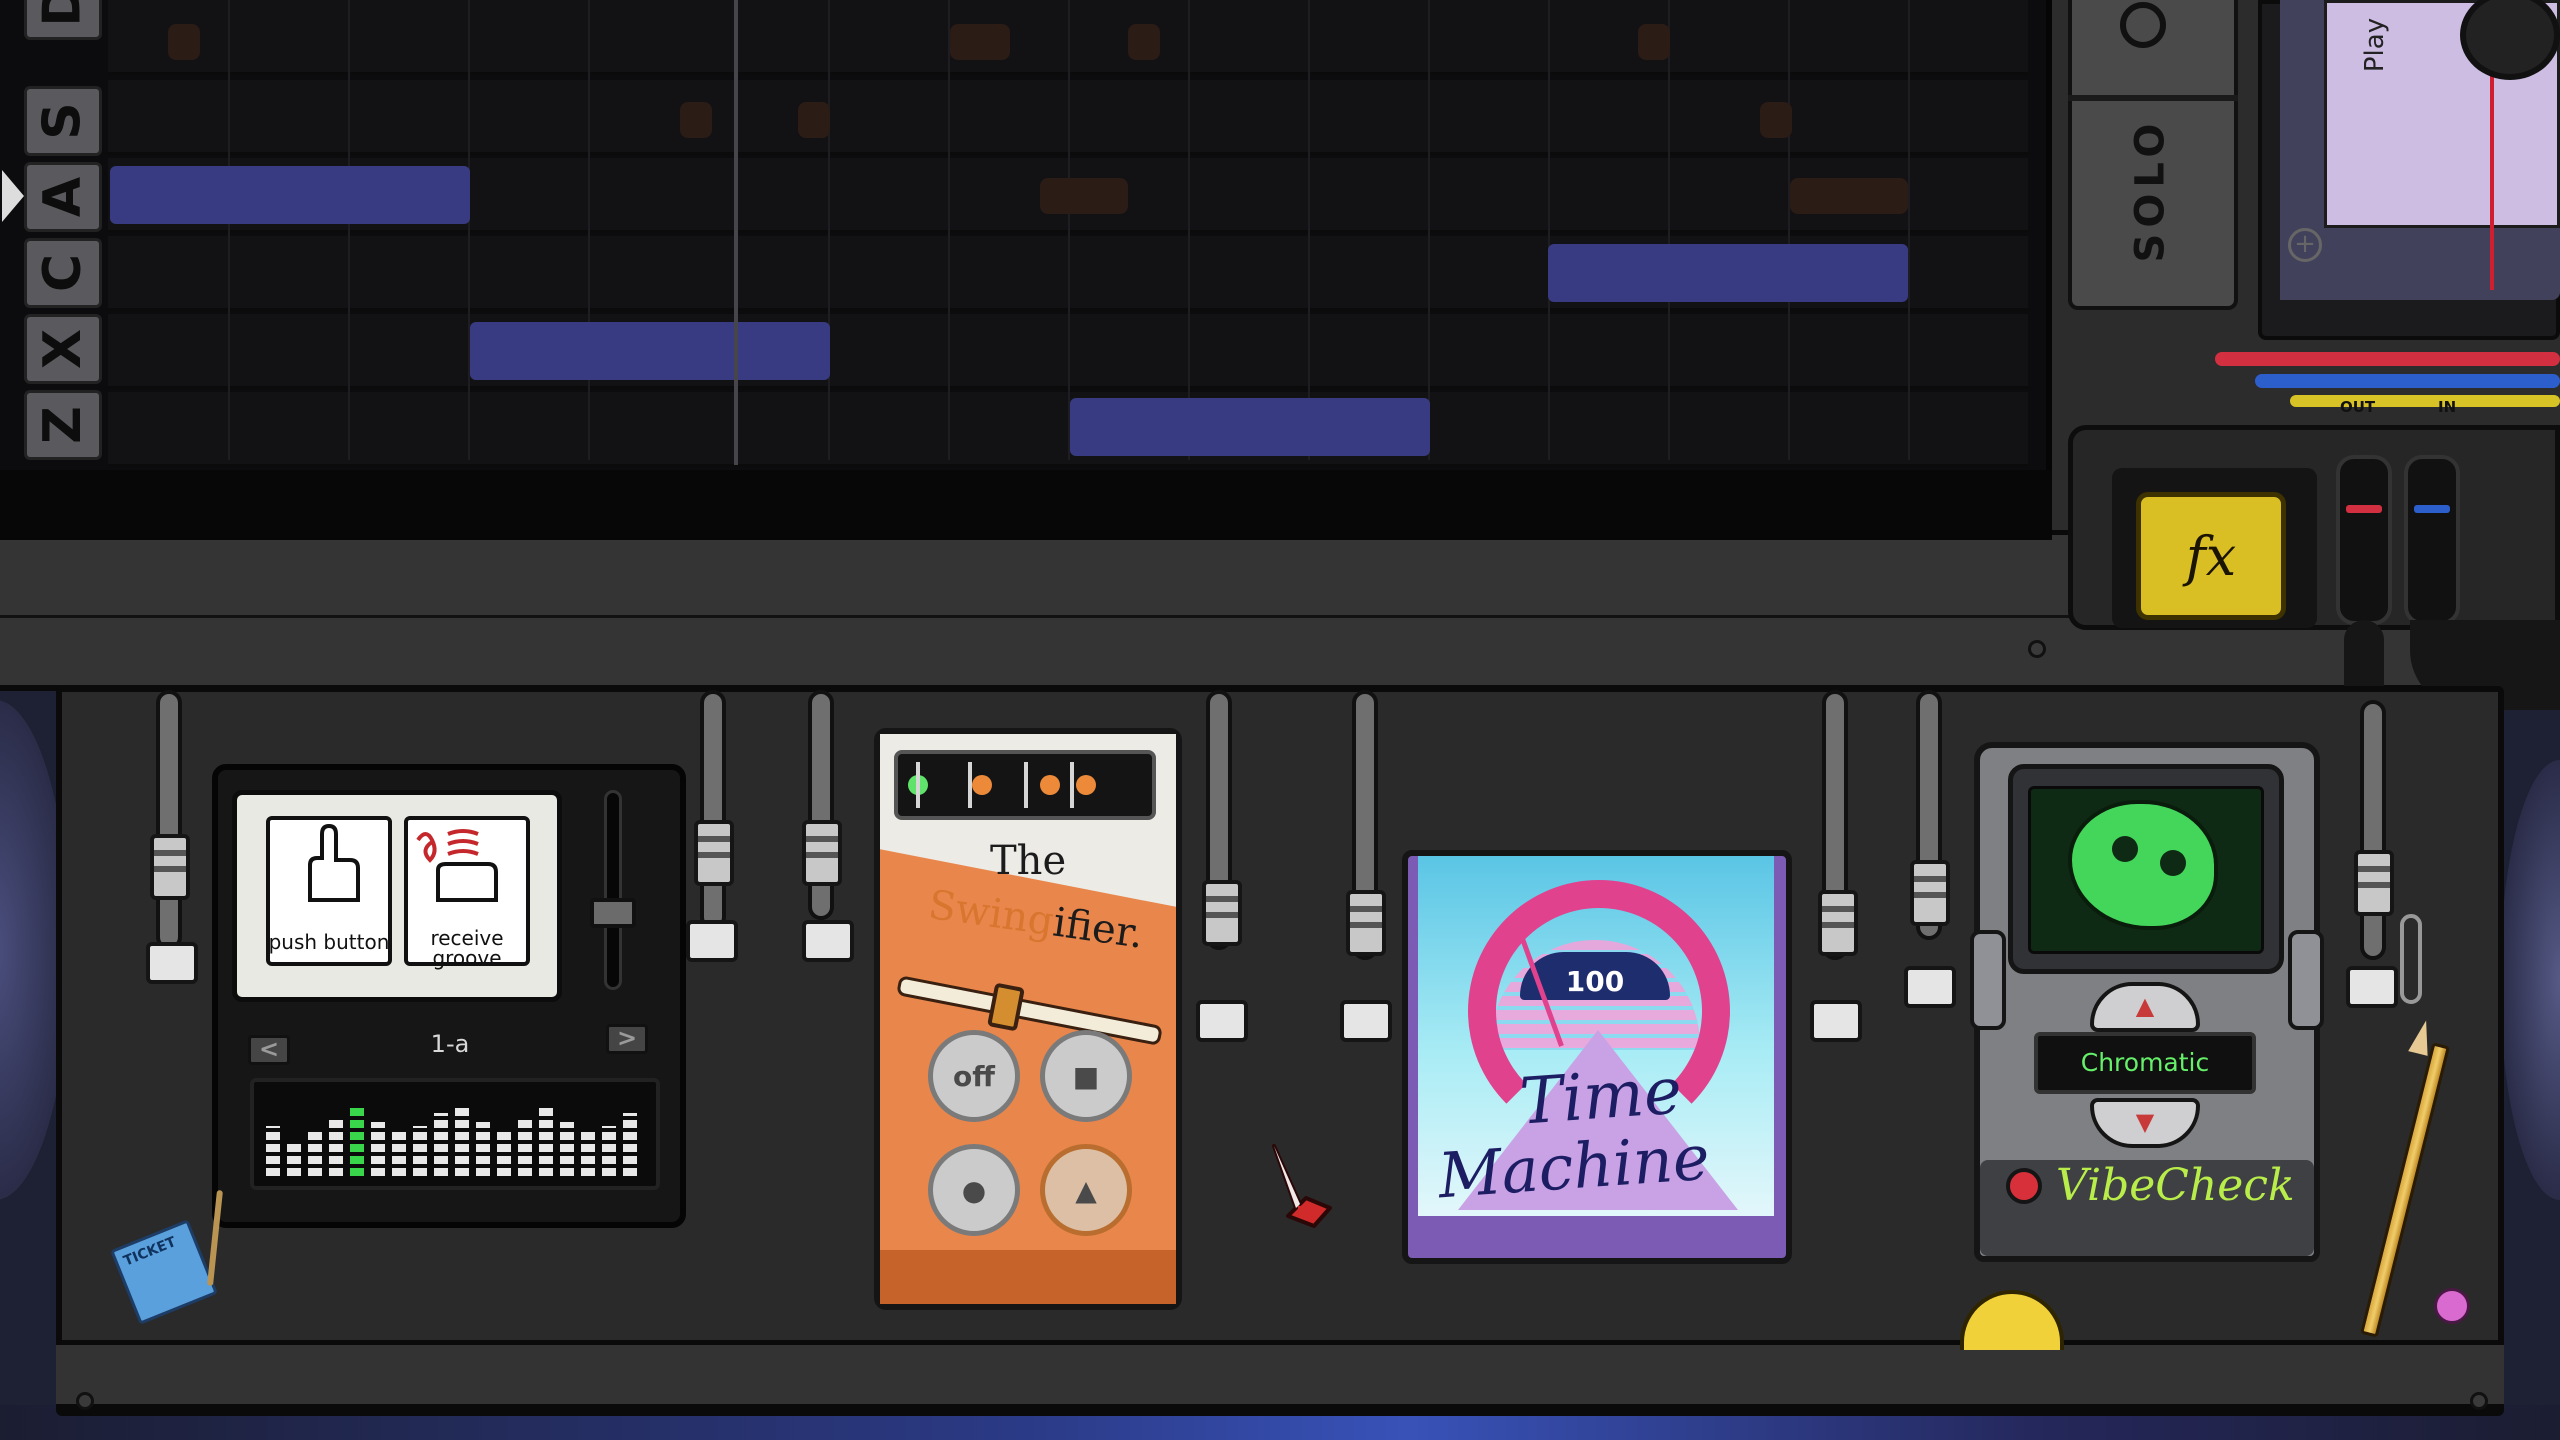 Image resolution: width=2560 pixels, height=1440 pixels. Describe the element at coordinates (974, 1190) in the screenshot. I see `record-button: ●` at that location.